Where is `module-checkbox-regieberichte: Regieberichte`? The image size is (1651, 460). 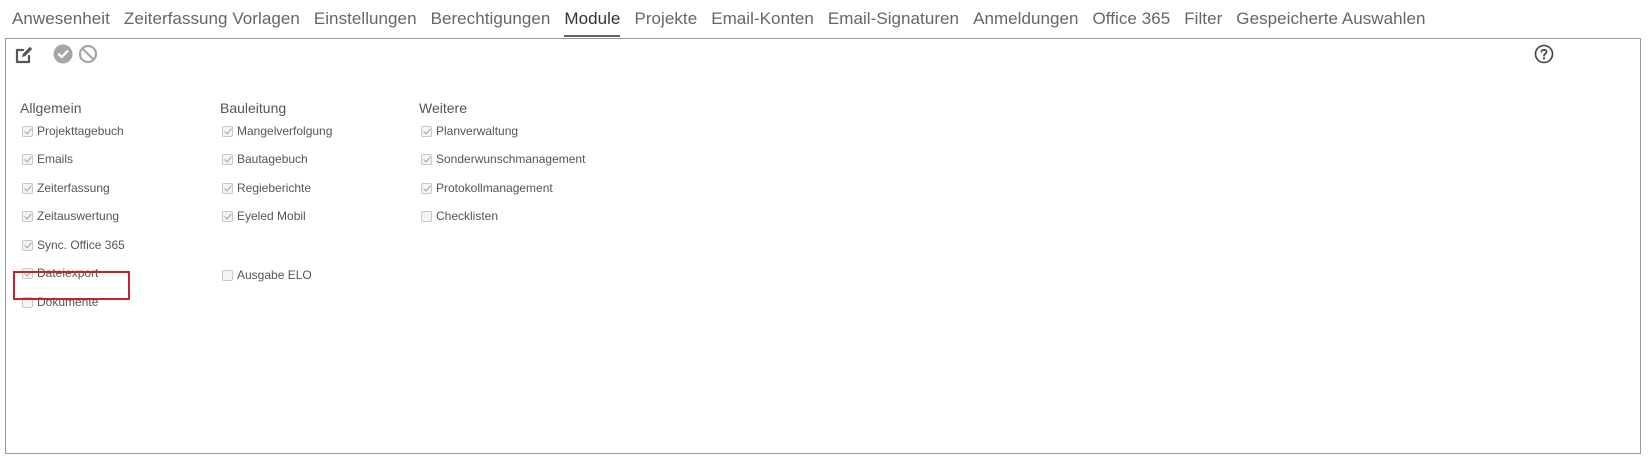
module-checkbox-regieberichte: Regieberichte is located at coordinates (266, 188).